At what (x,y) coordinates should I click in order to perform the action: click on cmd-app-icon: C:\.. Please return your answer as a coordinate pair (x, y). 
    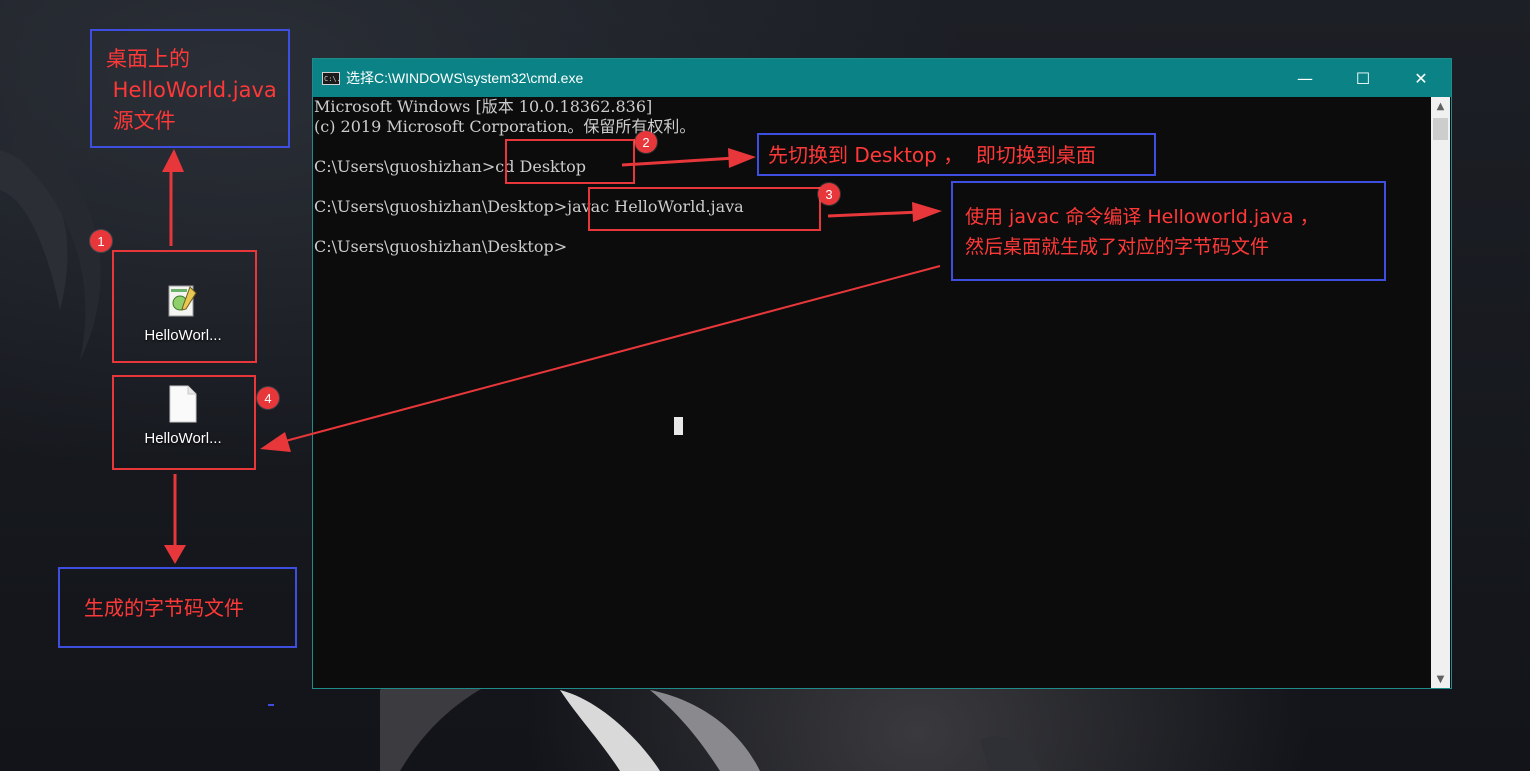
    Looking at the image, I should click on (331, 78).